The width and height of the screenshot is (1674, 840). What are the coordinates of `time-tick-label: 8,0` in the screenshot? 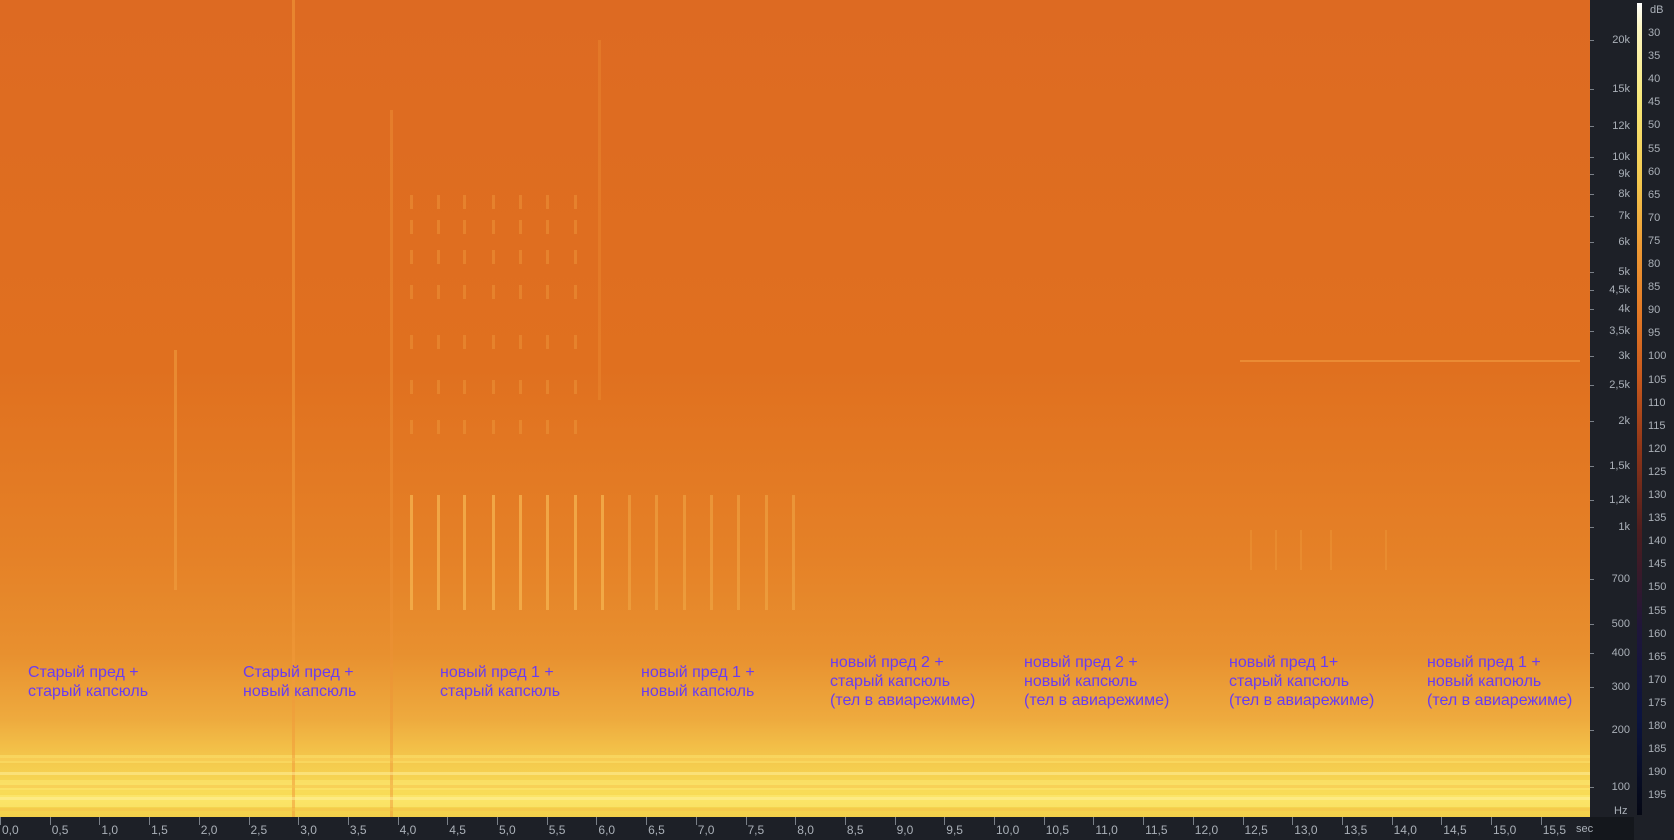 It's located at (805, 830).